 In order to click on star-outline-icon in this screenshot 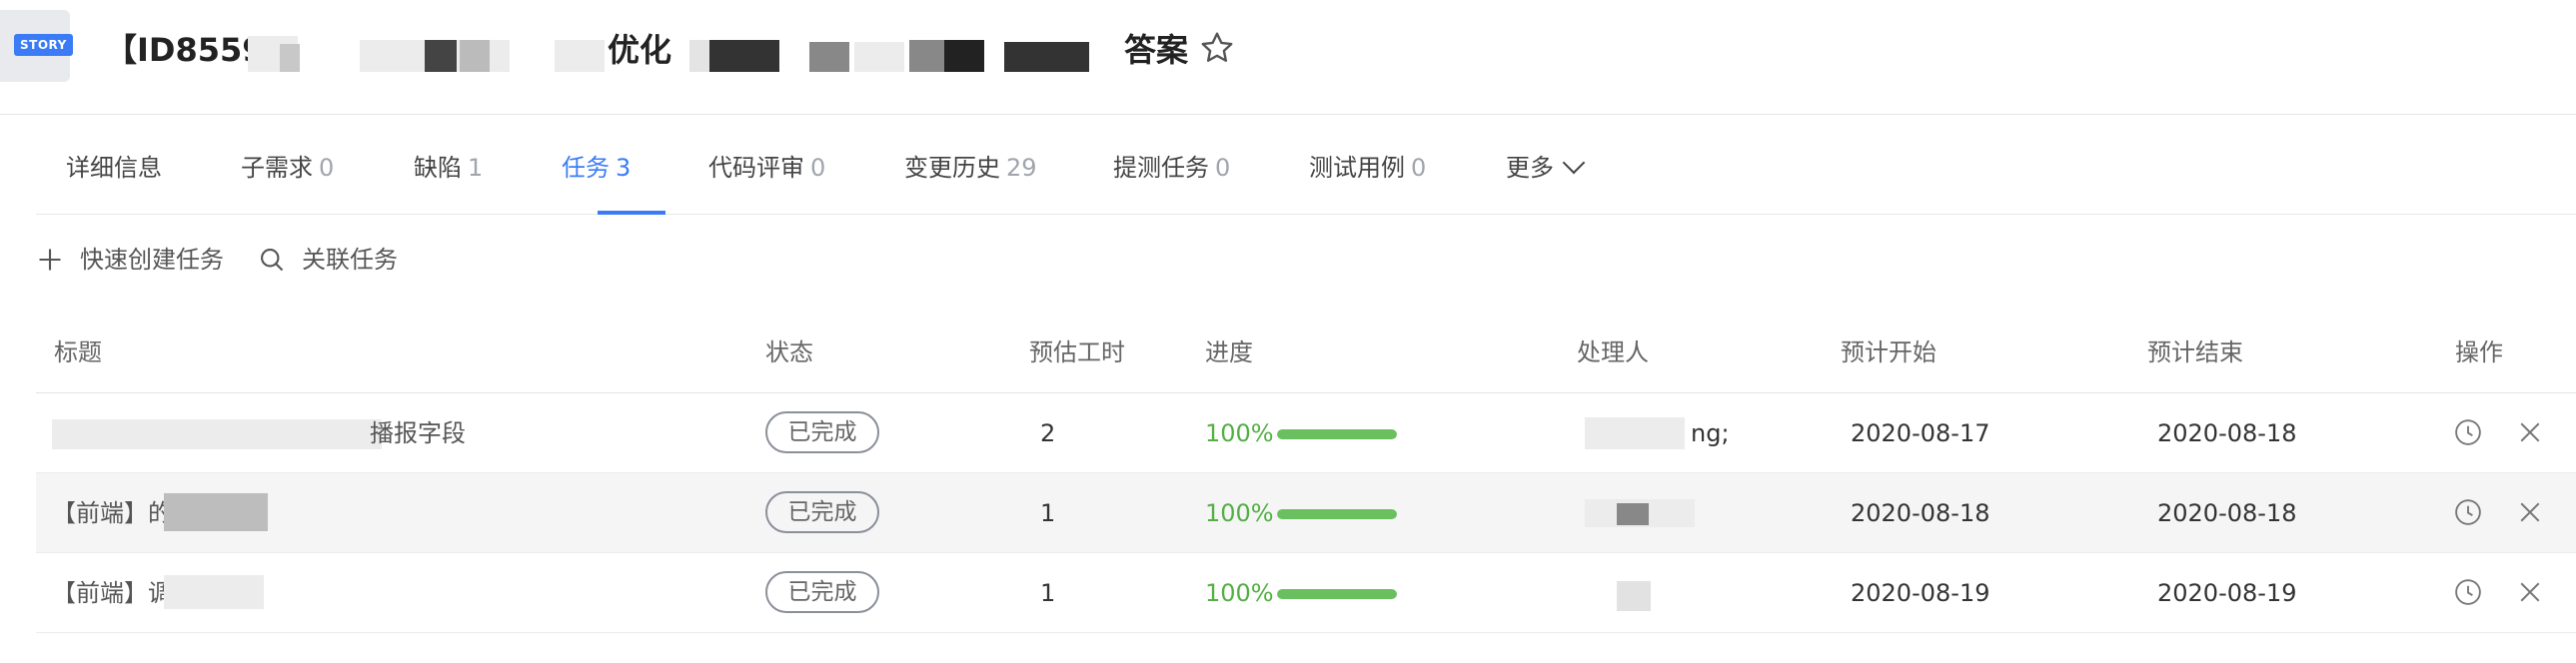, I will do `click(1217, 48)`.